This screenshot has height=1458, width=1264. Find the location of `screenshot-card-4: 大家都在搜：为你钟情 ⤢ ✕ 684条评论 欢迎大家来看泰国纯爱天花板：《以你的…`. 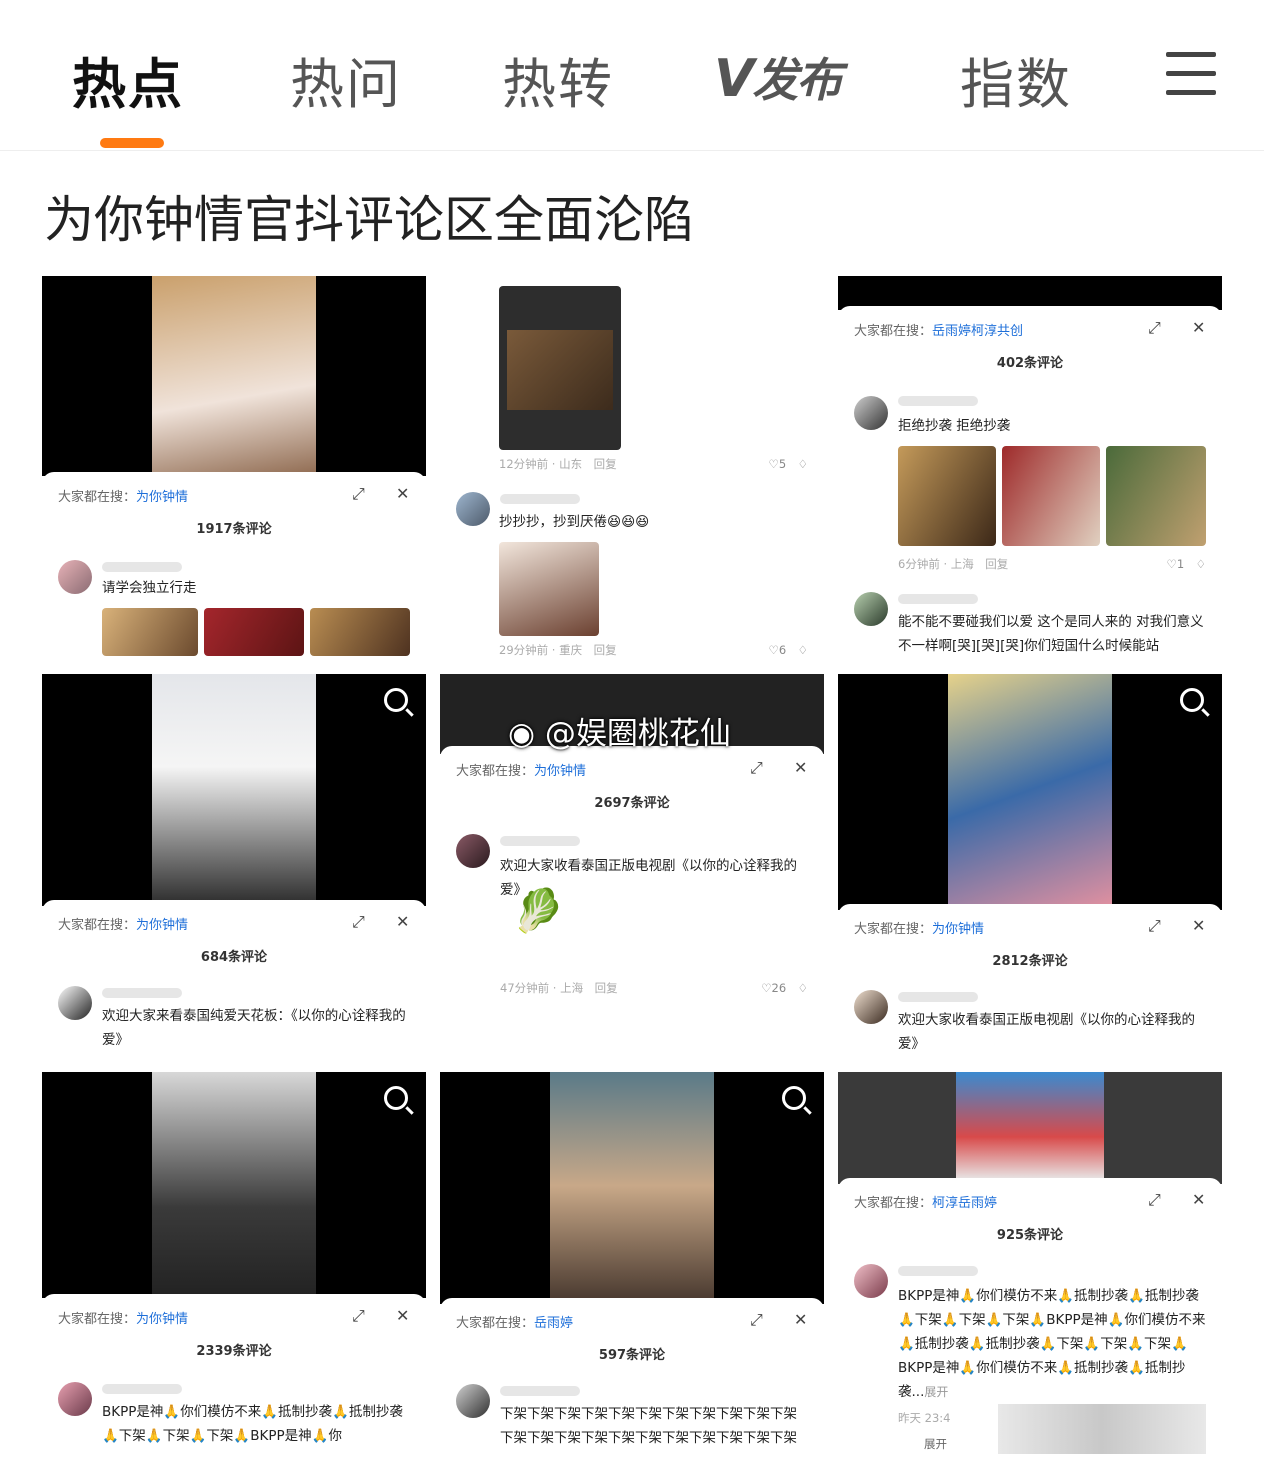

screenshot-card-4: 大家都在搜：为你钟情 ⤢ ✕ 684条评论 欢迎大家来看泰国纯爱天花板：《以你的… is located at coordinates (234, 867).